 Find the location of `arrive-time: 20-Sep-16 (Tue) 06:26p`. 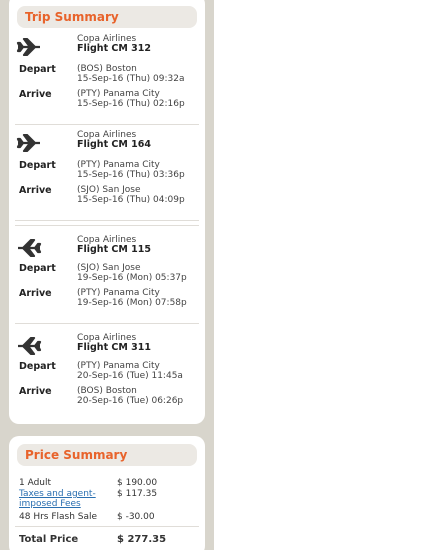

arrive-time: 20-Sep-16 (Tue) 06:26p is located at coordinates (130, 401).